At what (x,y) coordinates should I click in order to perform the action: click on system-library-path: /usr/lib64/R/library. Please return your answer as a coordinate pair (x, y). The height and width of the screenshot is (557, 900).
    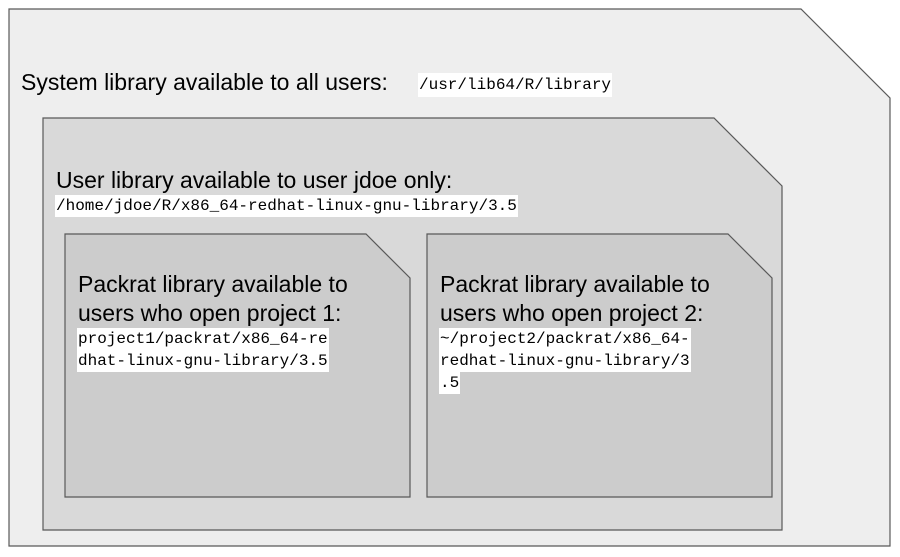
    Looking at the image, I should click on (515, 85).